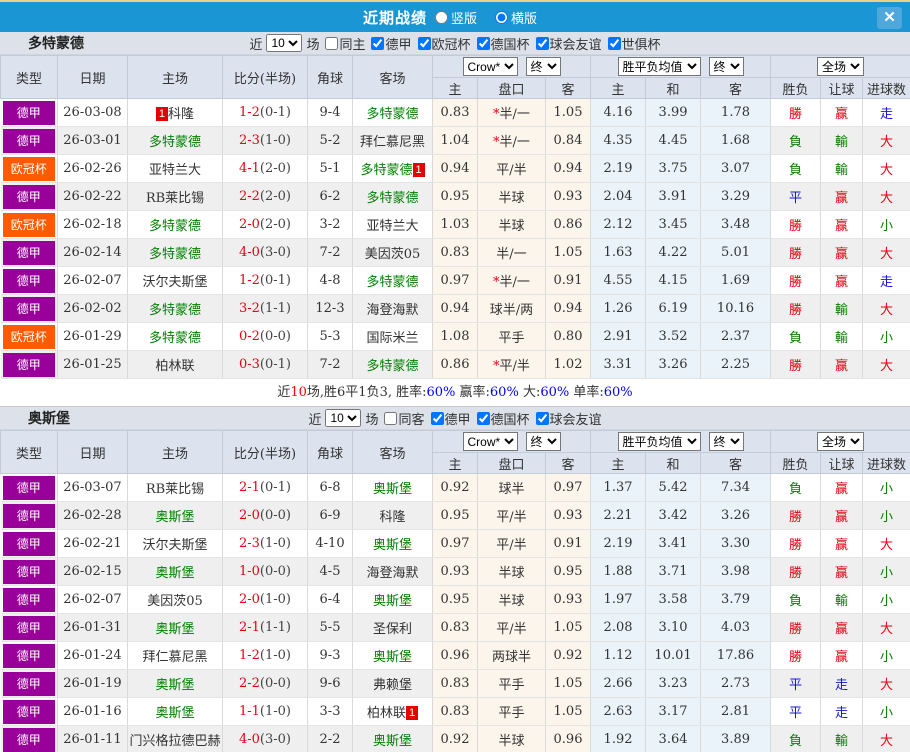 The image size is (910, 752). What do you see at coordinates (618, 599) in the screenshot?
I see `avg-home-cell: 1.97` at bounding box center [618, 599].